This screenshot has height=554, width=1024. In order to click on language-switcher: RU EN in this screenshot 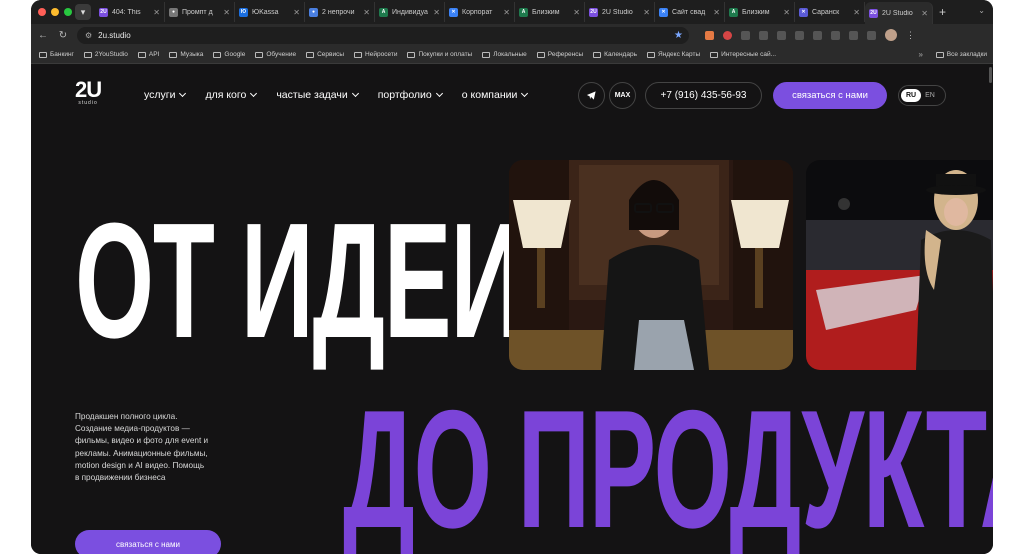, I will do `click(922, 95)`.